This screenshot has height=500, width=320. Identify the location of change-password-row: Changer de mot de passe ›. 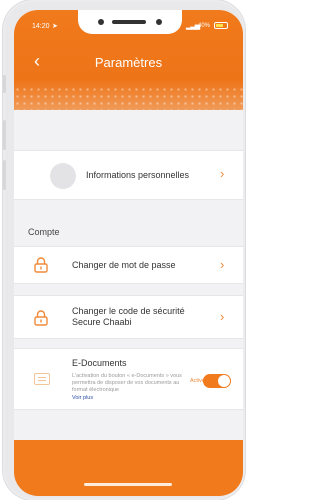
(128, 265).